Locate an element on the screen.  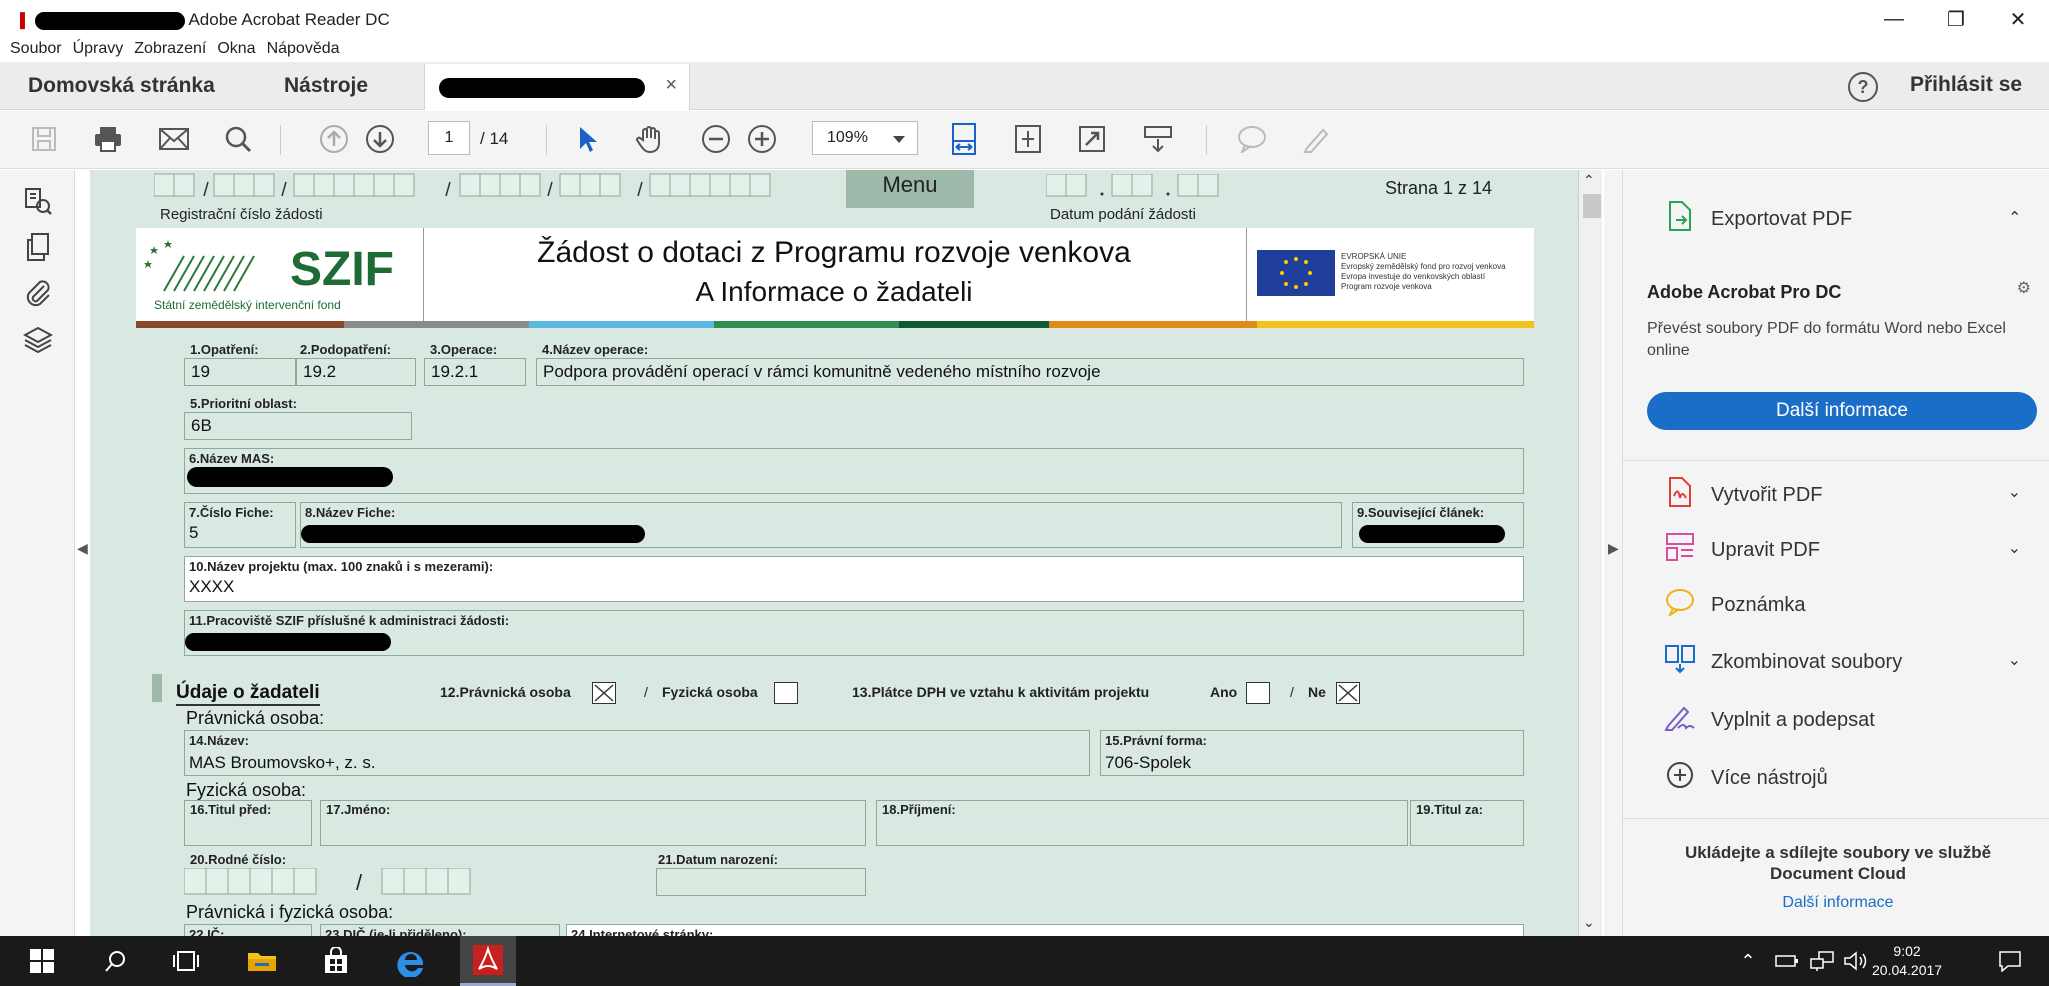
windows-start-icon is located at coordinates (42, 961).